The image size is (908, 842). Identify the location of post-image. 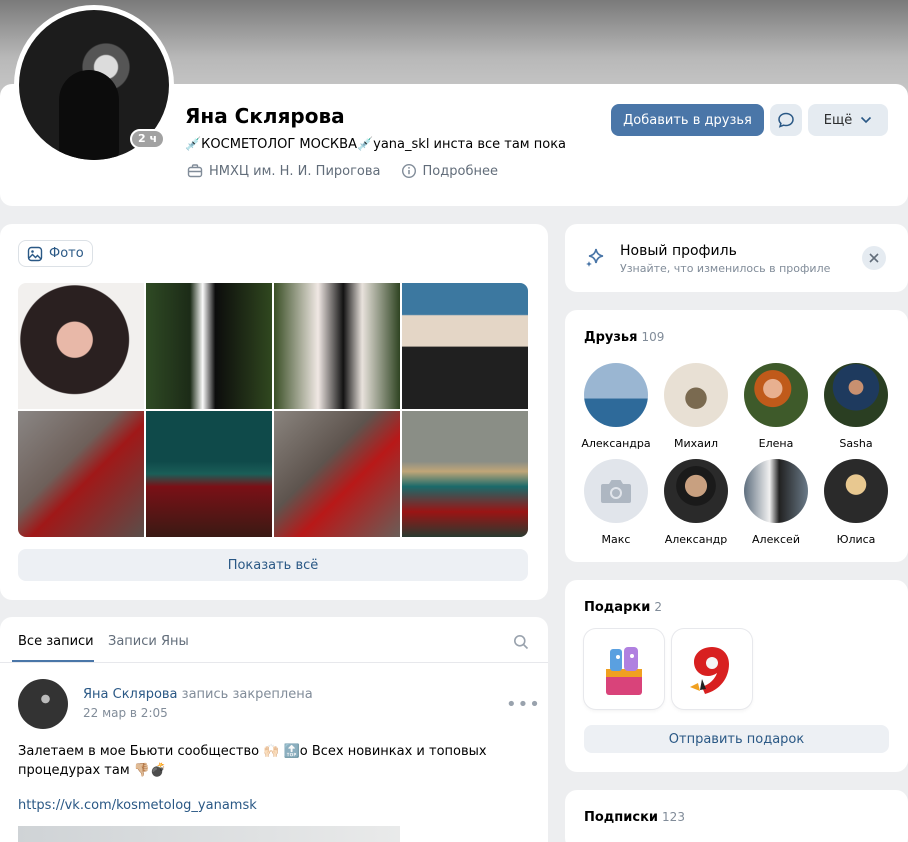
(209, 834).